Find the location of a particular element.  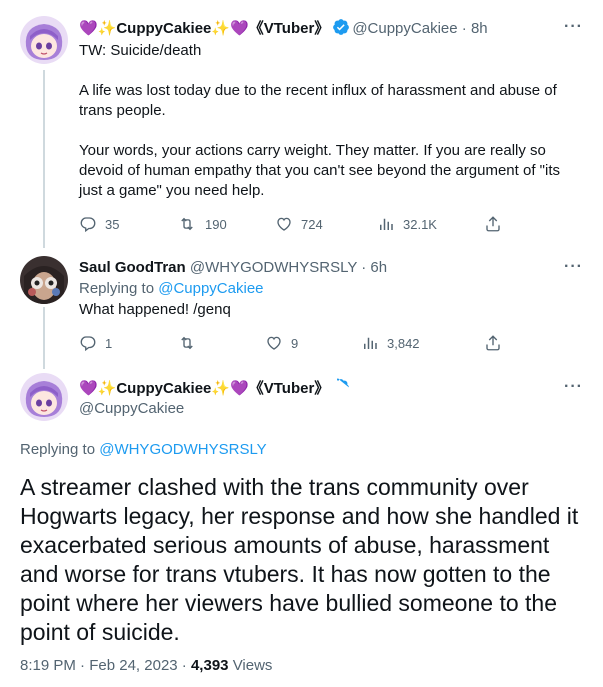

tweet-header: 💜✨CuppyCakiee✨💜《VTuber》 @CuppyCakiee · 8h is located at coordinates (283, 30).